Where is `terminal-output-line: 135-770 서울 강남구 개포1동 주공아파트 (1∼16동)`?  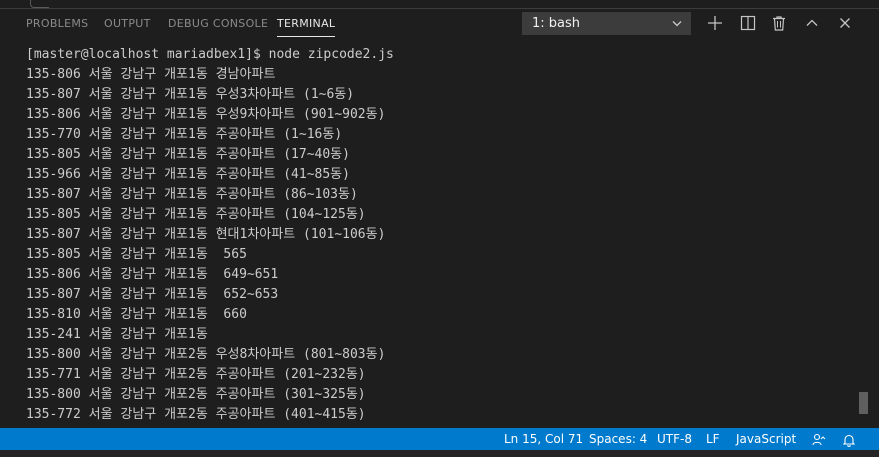 terminal-output-line: 135-770 서울 강남구 개포1동 주공아파트 (1∼16동) is located at coordinates (184, 134).